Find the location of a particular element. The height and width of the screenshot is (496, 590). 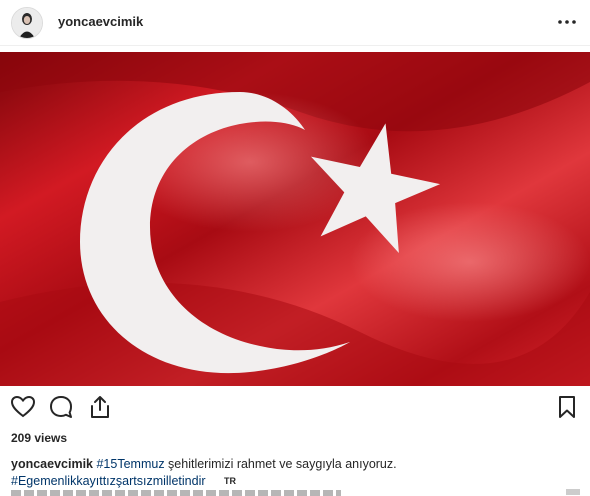

cropped-text-line is located at coordinates (176, 493).